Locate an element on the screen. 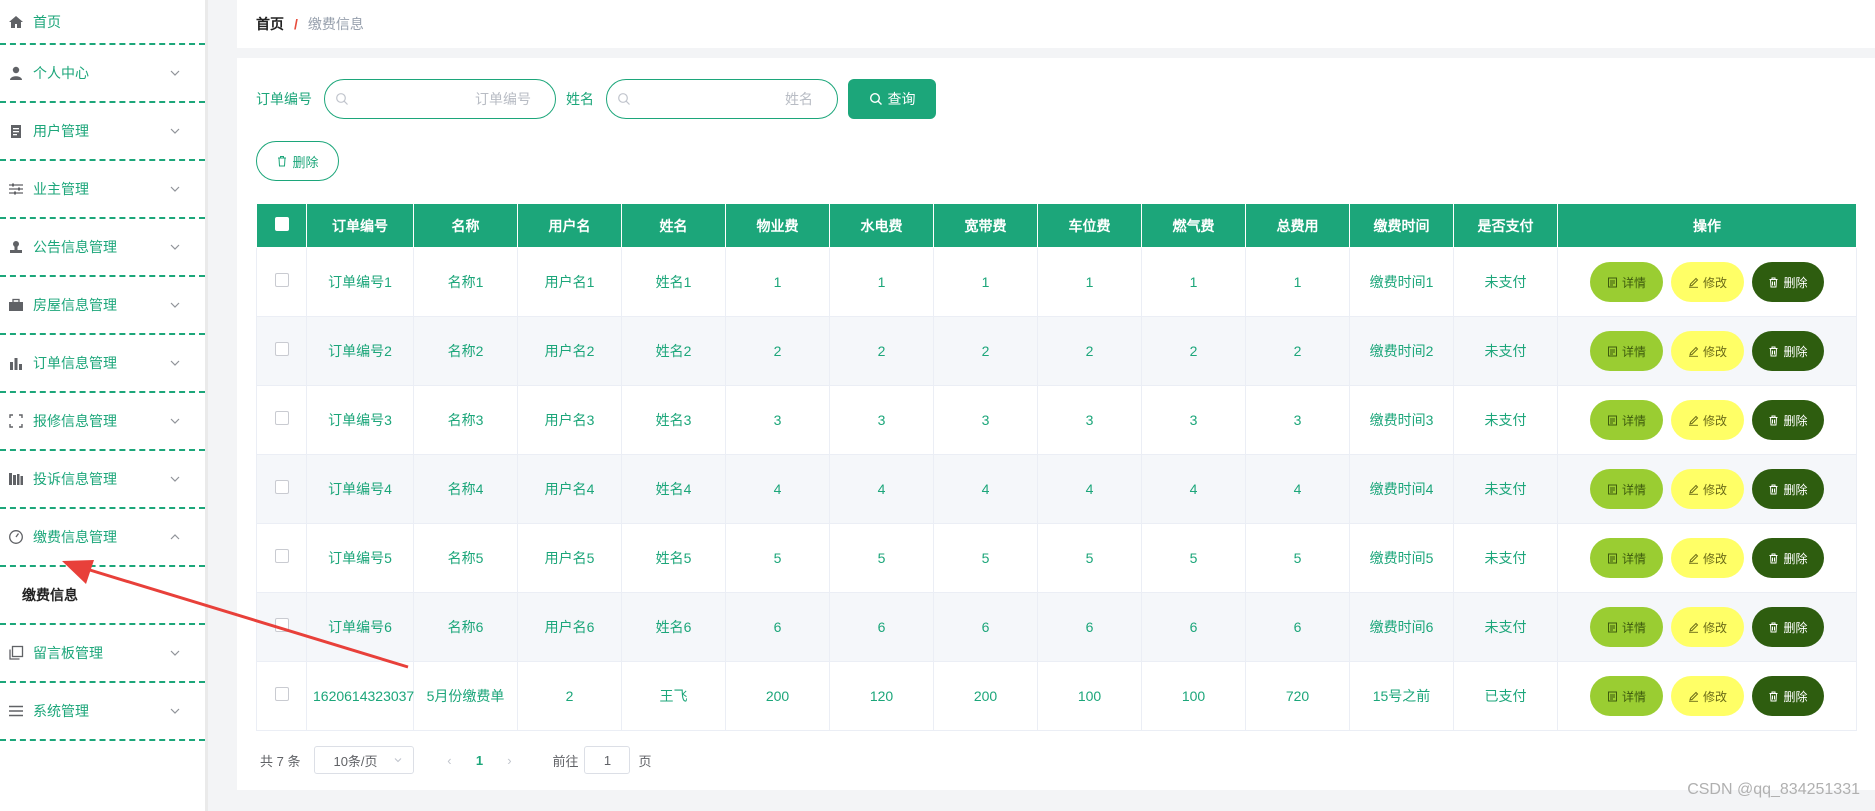 Image resolution: width=1875 pixels, height=811 pixels. next-page-icon: › is located at coordinates (509, 760).